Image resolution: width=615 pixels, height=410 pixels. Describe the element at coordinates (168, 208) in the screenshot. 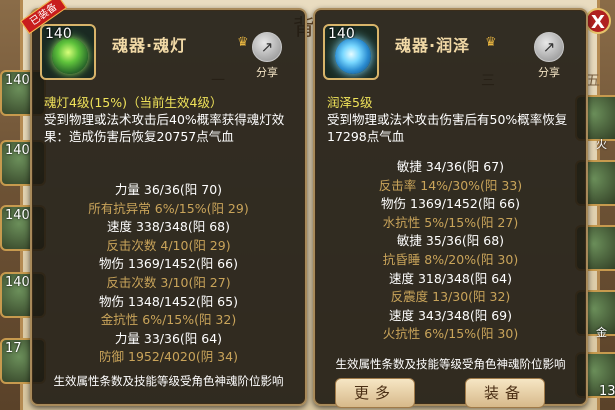

I see `attribute-row-inactive: 所有抗异常 6%/15%(阳 29)` at that location.